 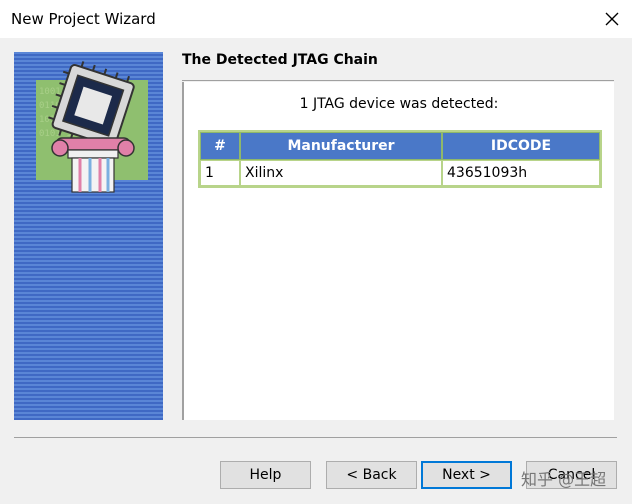 I want to click on jtag-device-table: # Manufacturer IDCODE 1 Xilinx 43651093h, so click(x=400, y=159).